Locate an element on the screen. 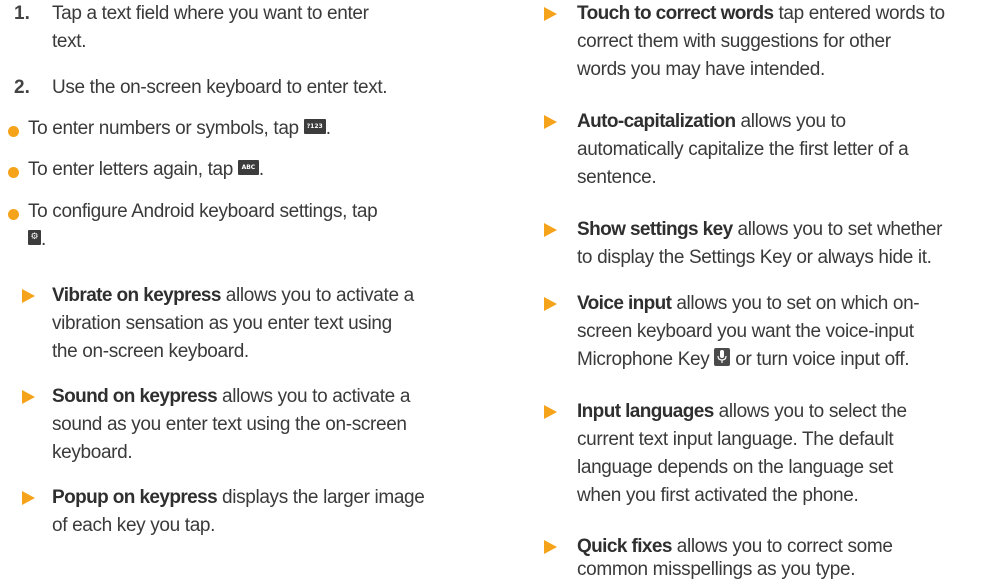 This screenshot has width=999, height=584. bullet-text: To enter numbers or symbols, tap is located at coordinates (163, 128).